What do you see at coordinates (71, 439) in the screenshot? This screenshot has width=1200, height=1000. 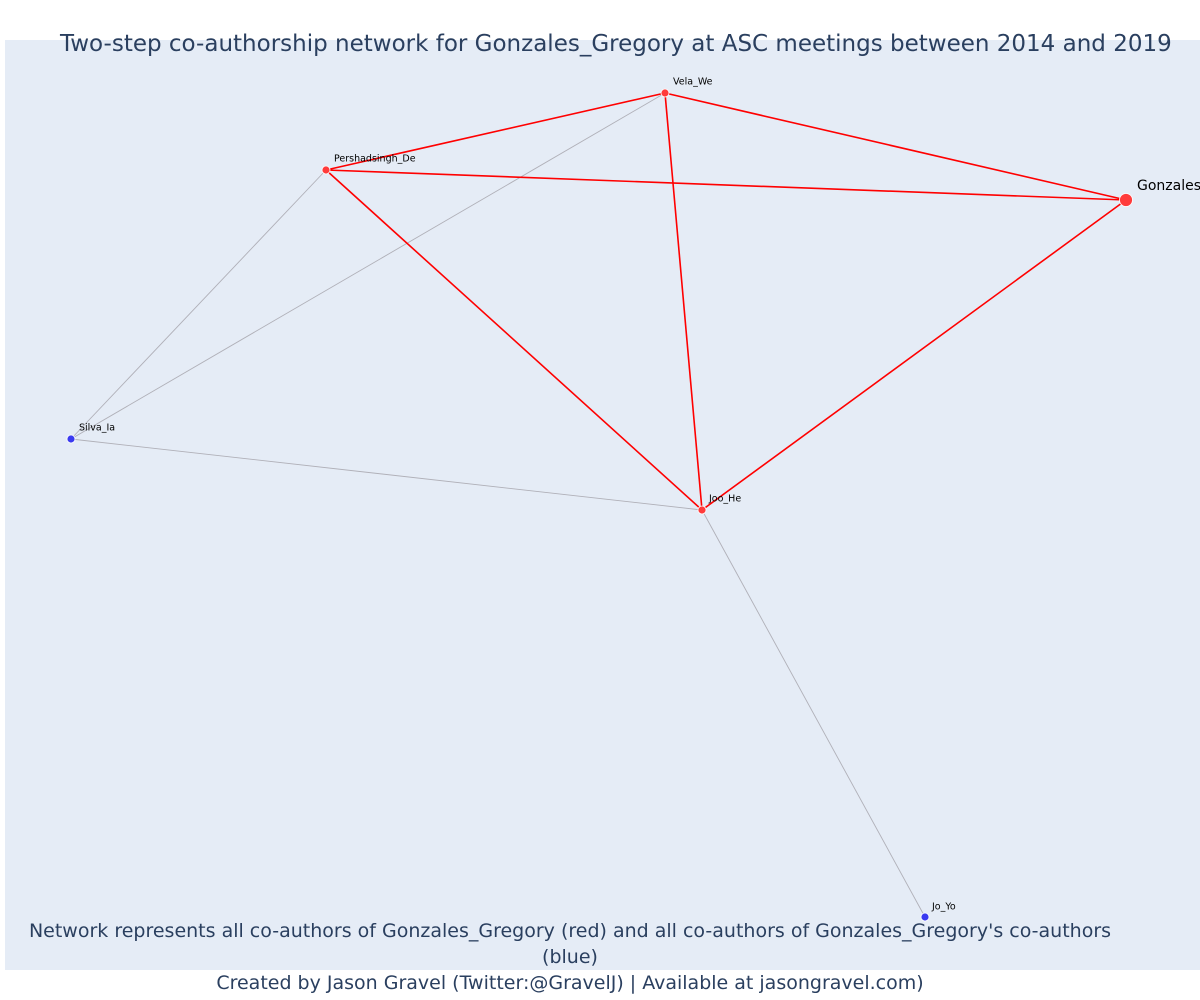 I see `node-Silva_Ia` at bounding box center [71, 439].